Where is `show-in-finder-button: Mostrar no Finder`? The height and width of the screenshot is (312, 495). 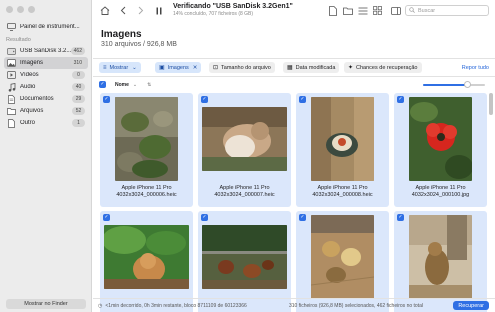
show-in-finder-button: Mostrar no Finder is located at coordinates (46, 304).